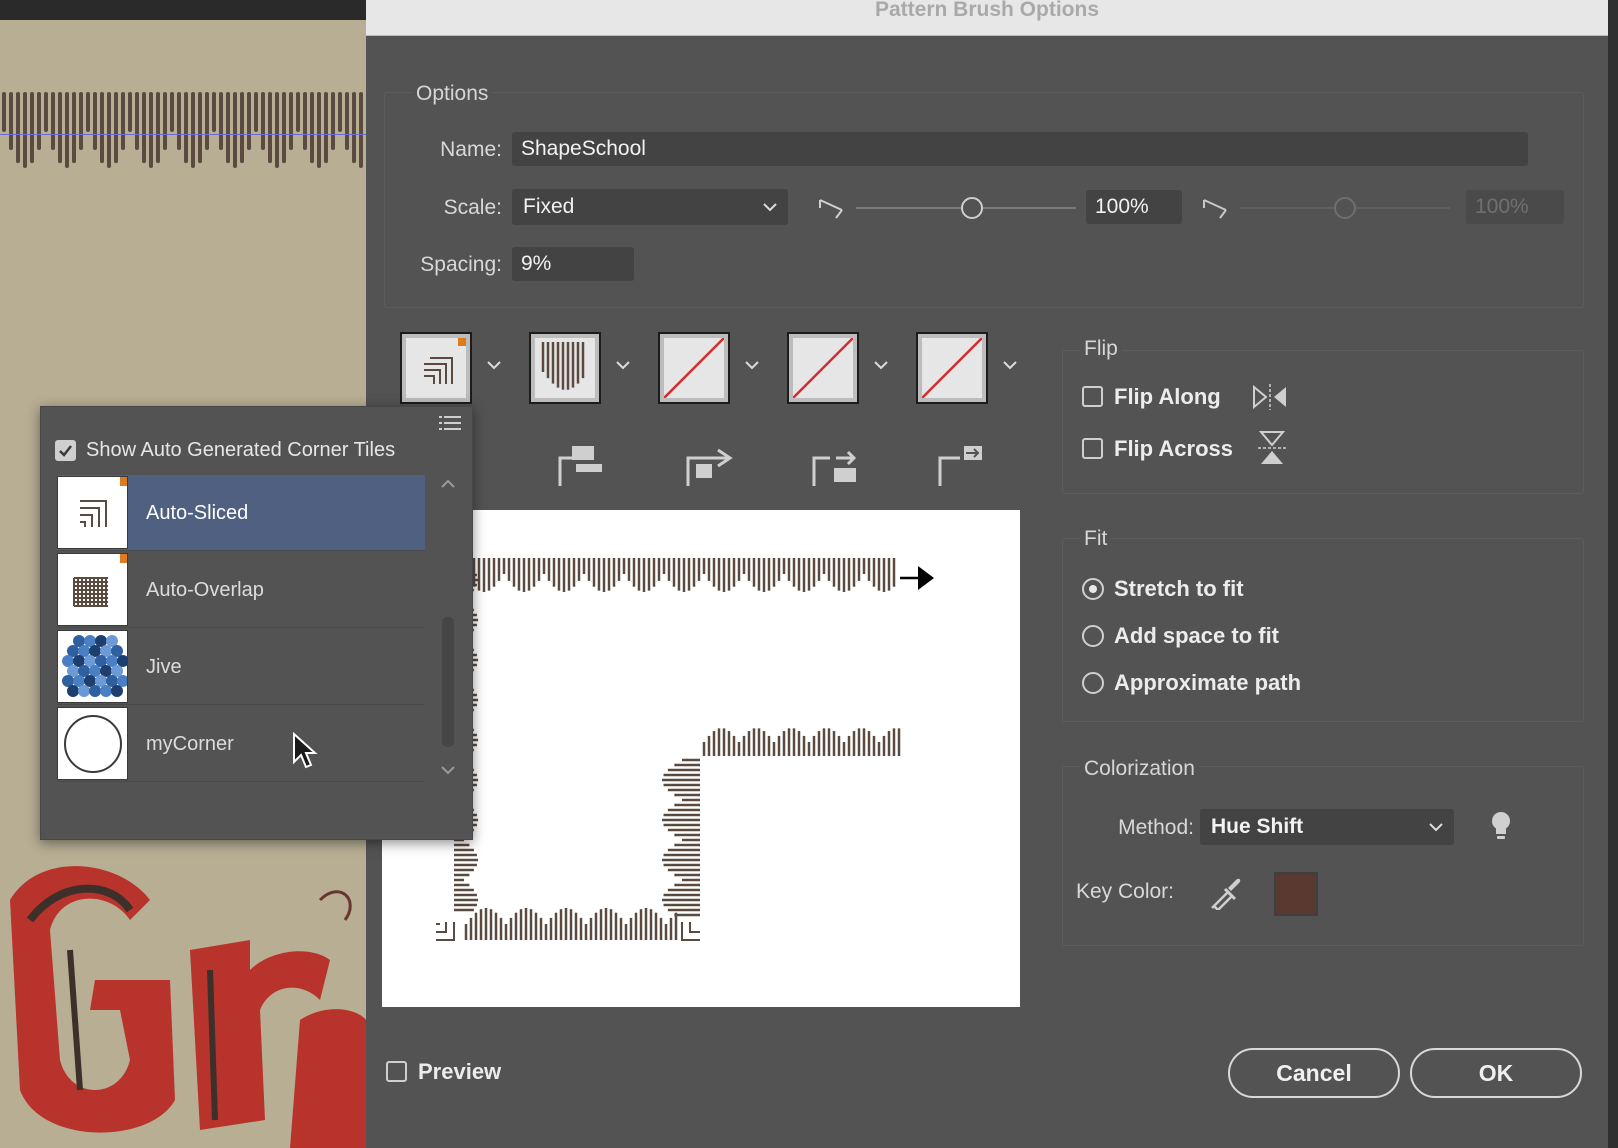  Describe the element at coordinates (1179, 588) in the screenshot. I see `stretch-to-fit-label: Stretch to fit` at that location.